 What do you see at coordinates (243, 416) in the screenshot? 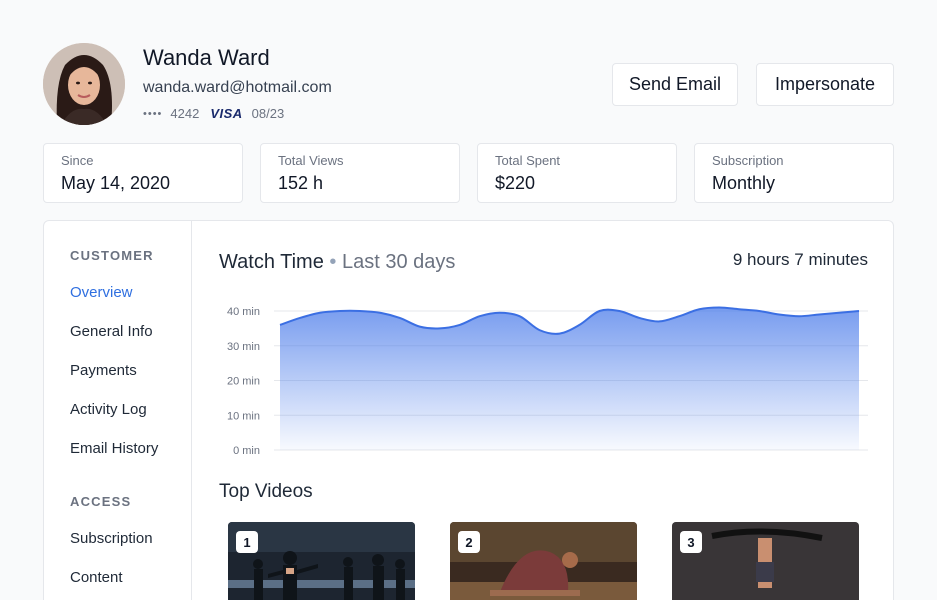
I see `y-tick-label: 10 min` at bounding box center [243, 416].